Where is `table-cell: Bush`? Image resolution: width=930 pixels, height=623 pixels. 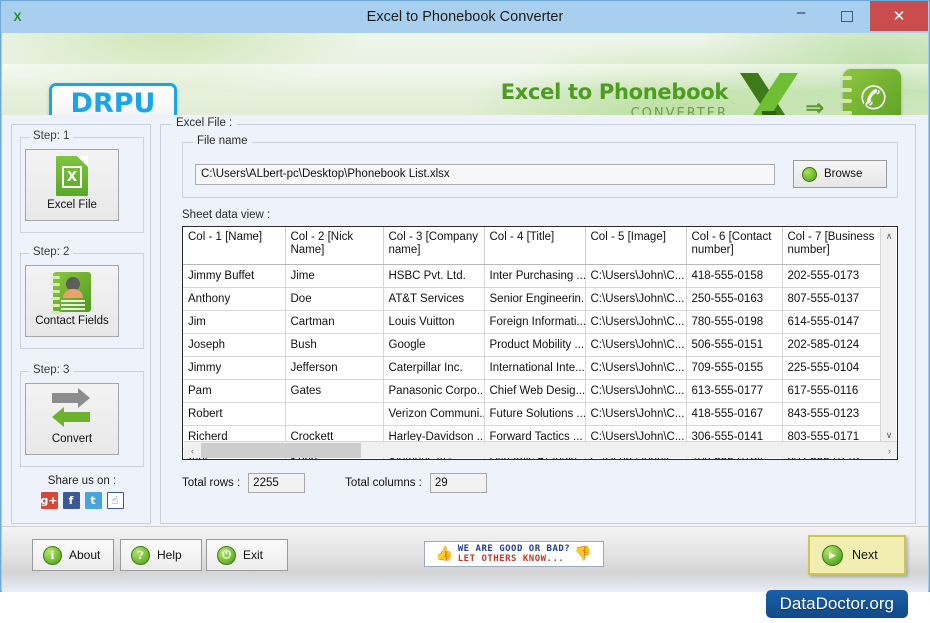
table-cell: Bush is located at coordinates (334, 345).